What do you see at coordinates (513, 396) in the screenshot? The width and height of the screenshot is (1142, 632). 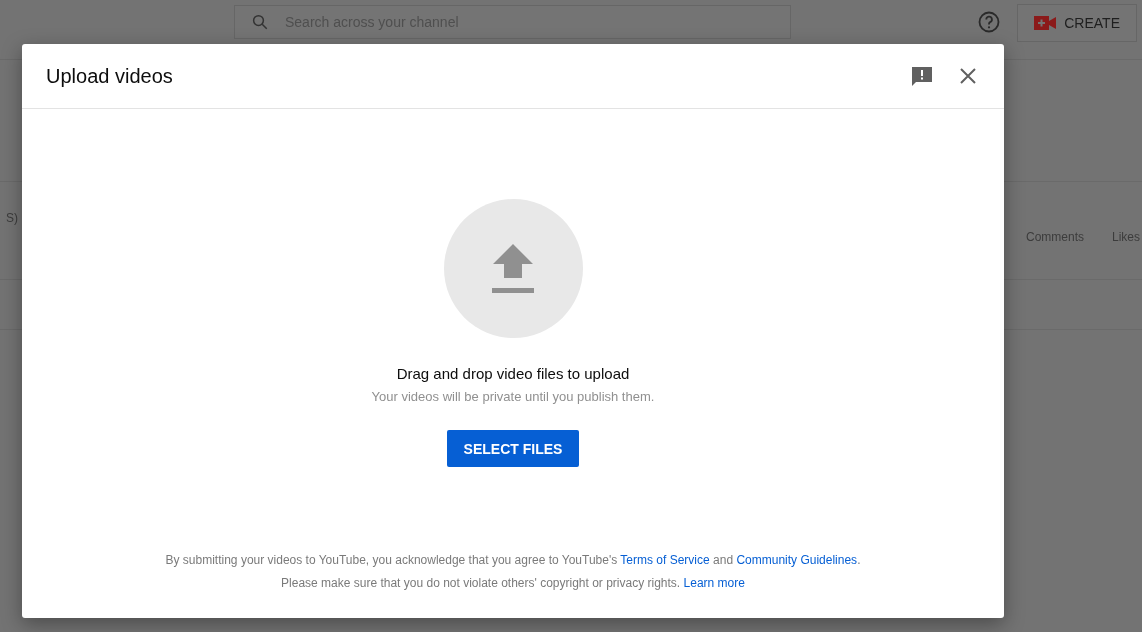 I see `privacy-note: Your videos will be private until you publish them.` at bounding box center [513, 396].